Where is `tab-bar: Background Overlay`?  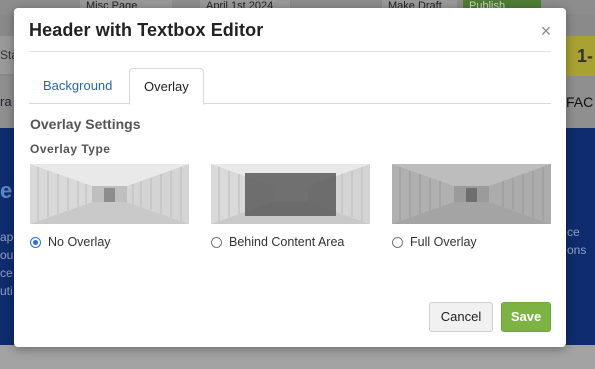
tab-bar: Background Overlay is located at coordinates (290, 86).